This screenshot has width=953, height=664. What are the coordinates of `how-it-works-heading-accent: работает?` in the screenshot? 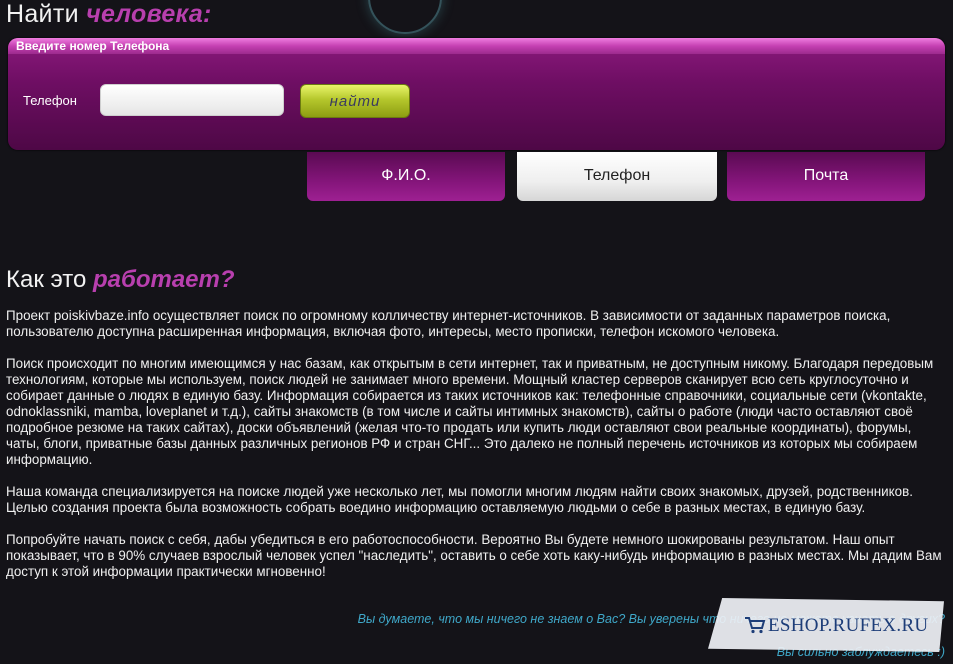 It's located at (163, 279).